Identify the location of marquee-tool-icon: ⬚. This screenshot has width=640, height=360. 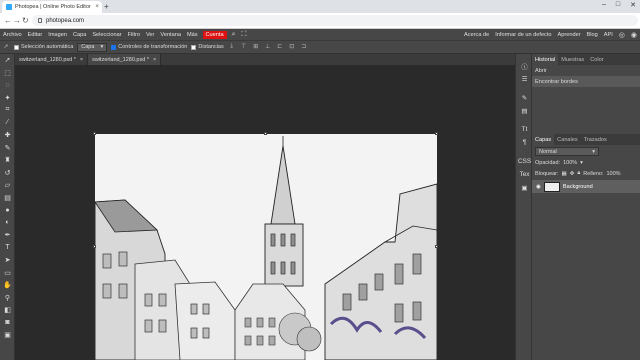
(7, 73).